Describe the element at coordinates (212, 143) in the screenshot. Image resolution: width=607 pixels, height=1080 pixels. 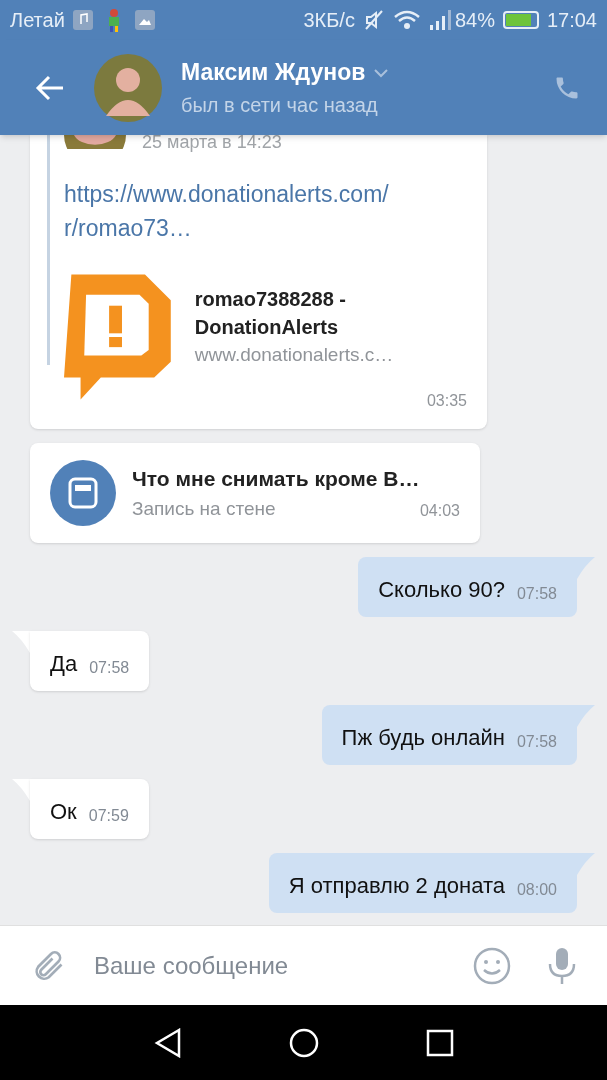
I see `repost-date: 25 марта в 14:23` at that location.